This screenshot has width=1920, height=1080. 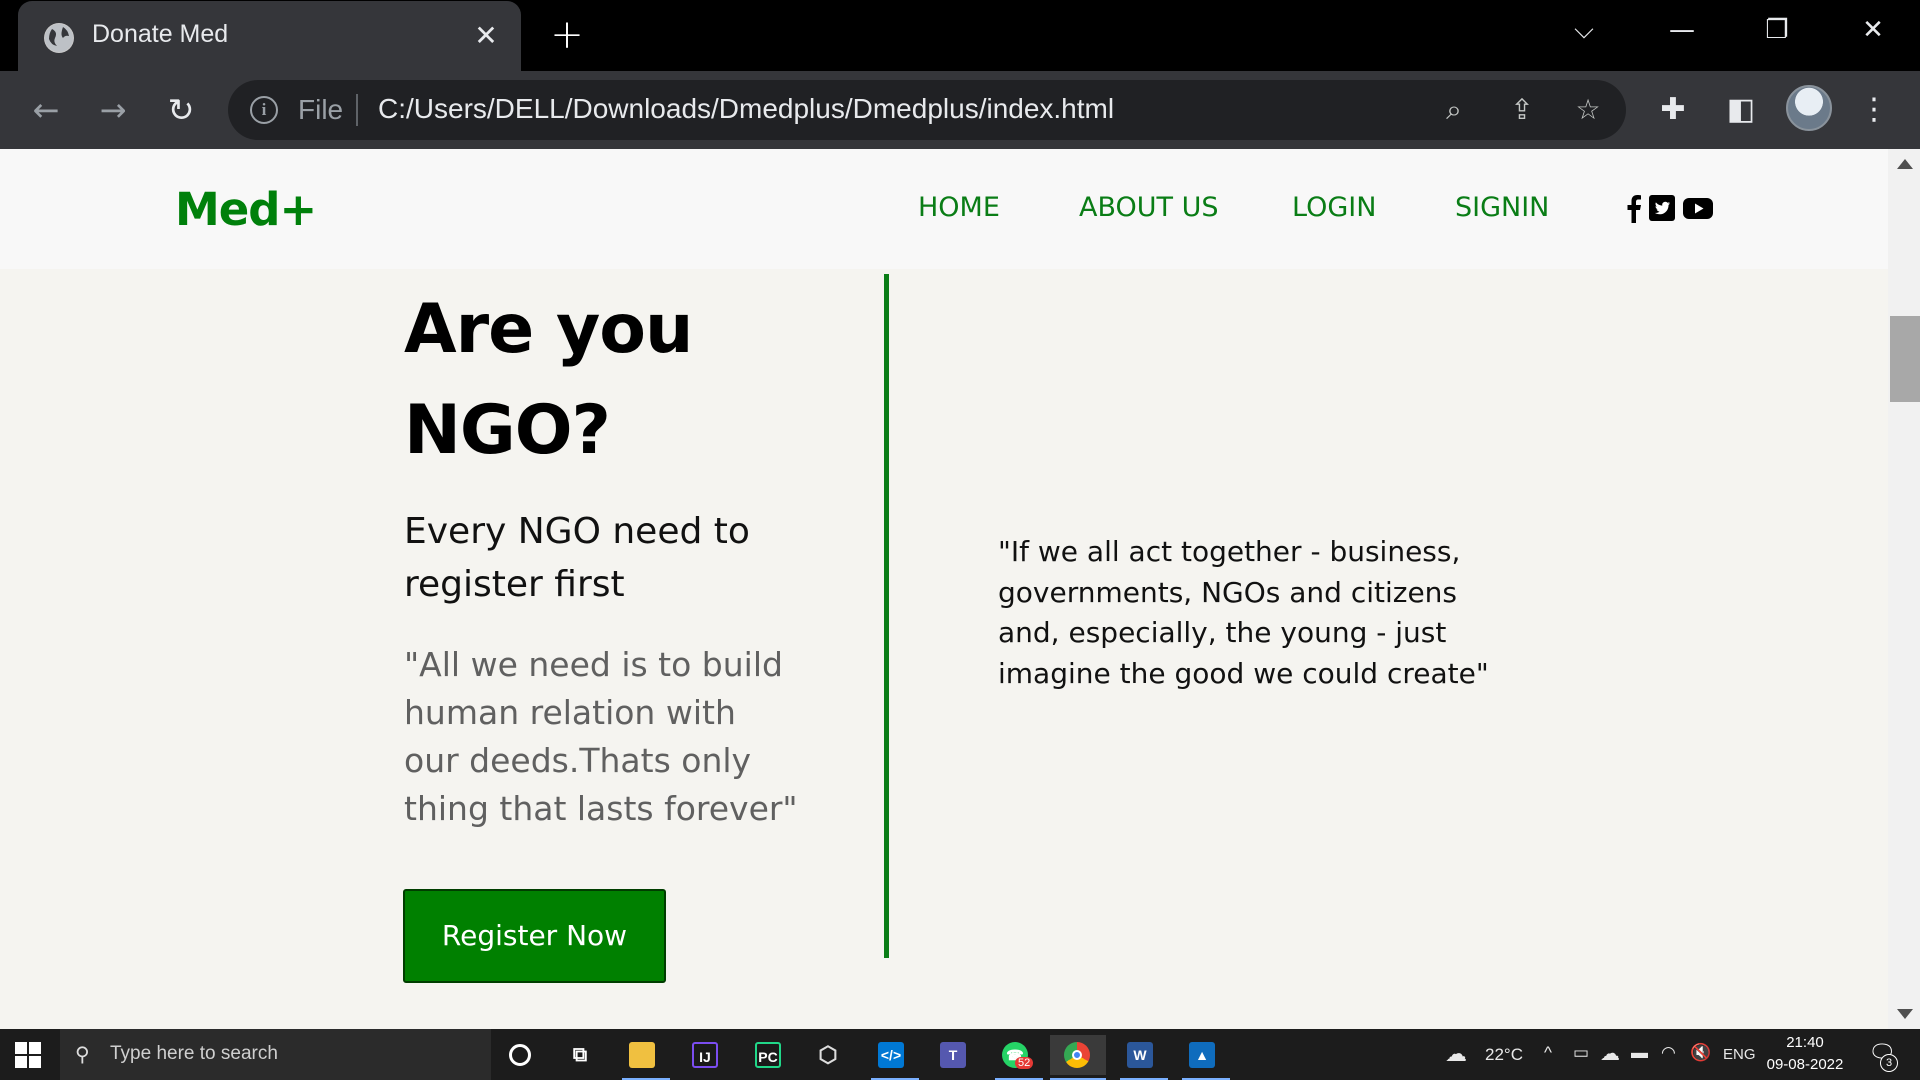 What do you see at coordinates (160, 34) in the screenshot?
I see `tab-title: Donate Med` at bounding box center [160, 34].